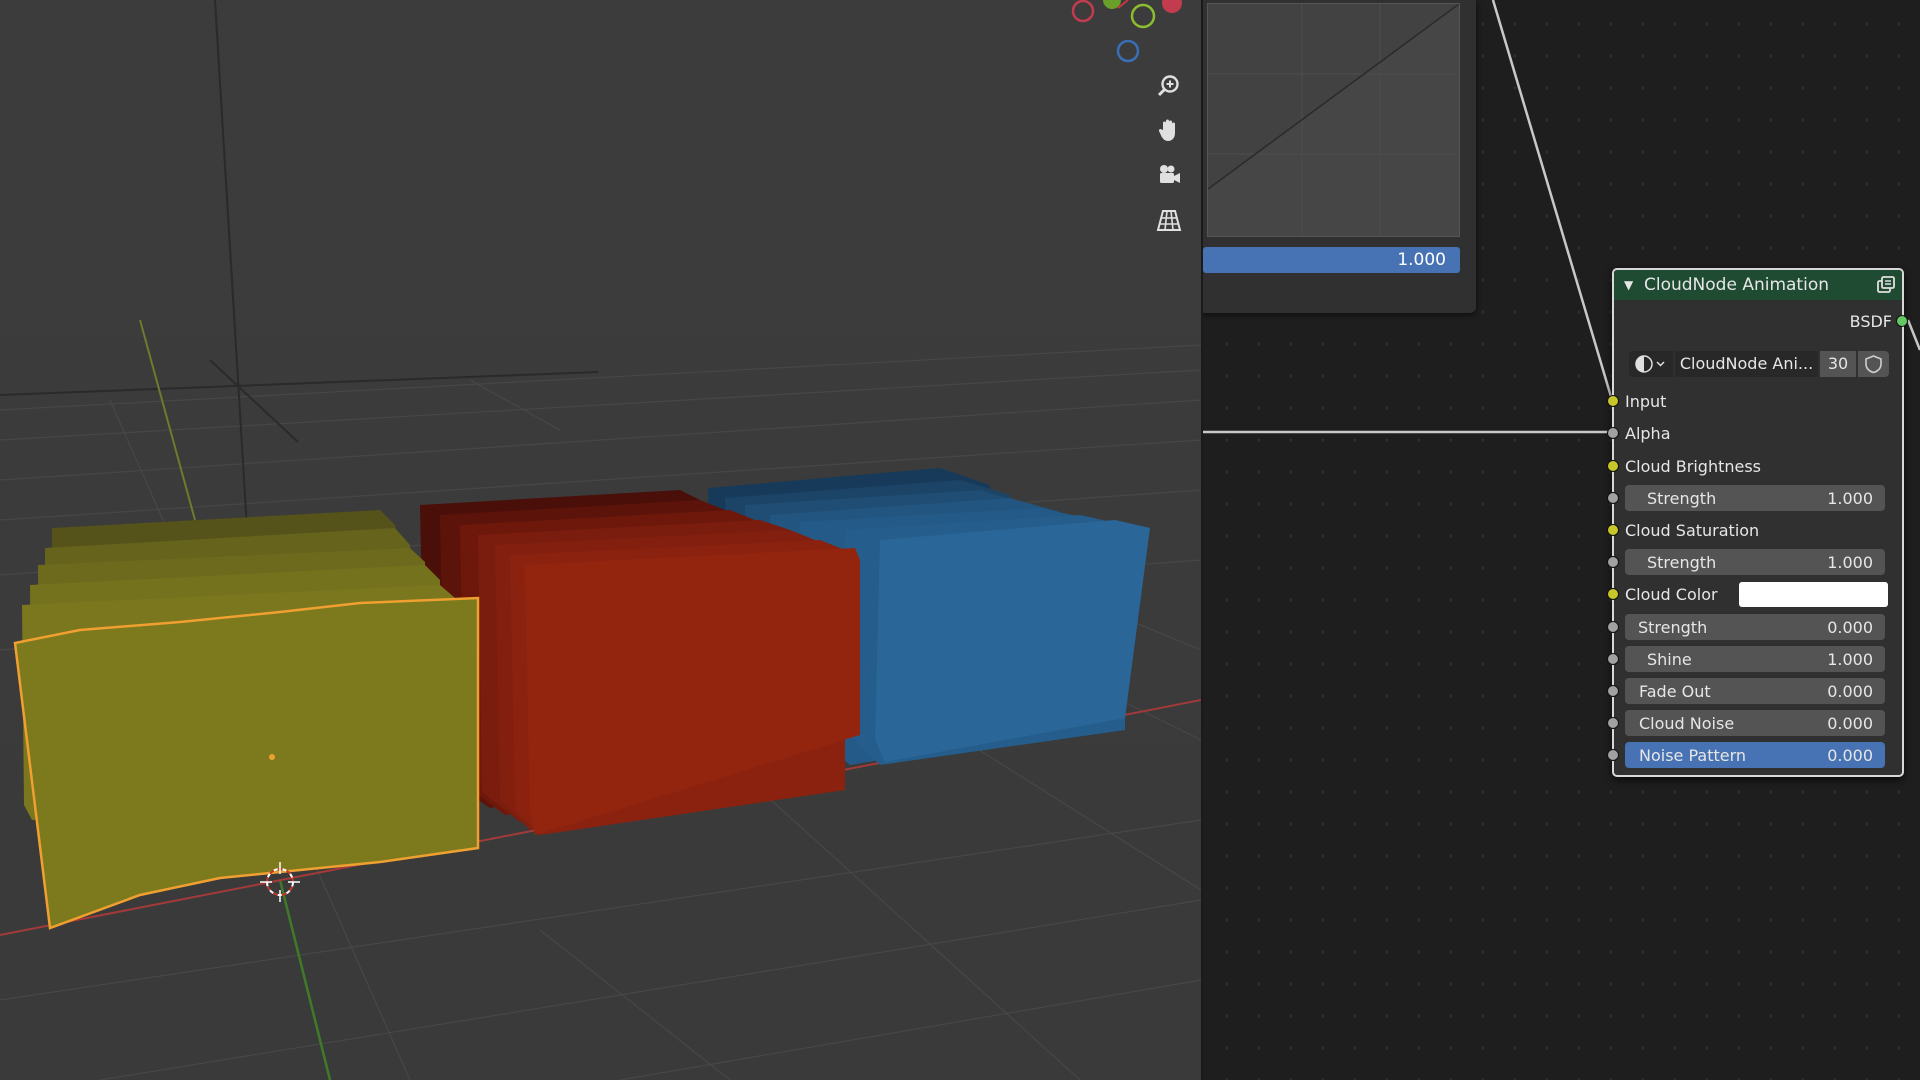 This screenshot has width=1920, height=1080. Describe the element at coordinates (1166, 130) in the screenshot. I see `pan-hand-icon` at that location.